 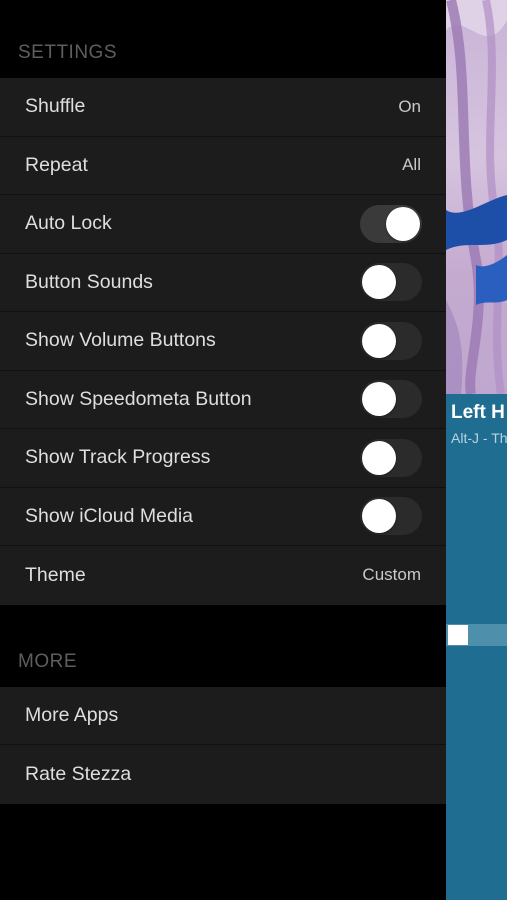 I want to click on show-track-progress-label: Show Track Progress, so click(x=118, y=457).